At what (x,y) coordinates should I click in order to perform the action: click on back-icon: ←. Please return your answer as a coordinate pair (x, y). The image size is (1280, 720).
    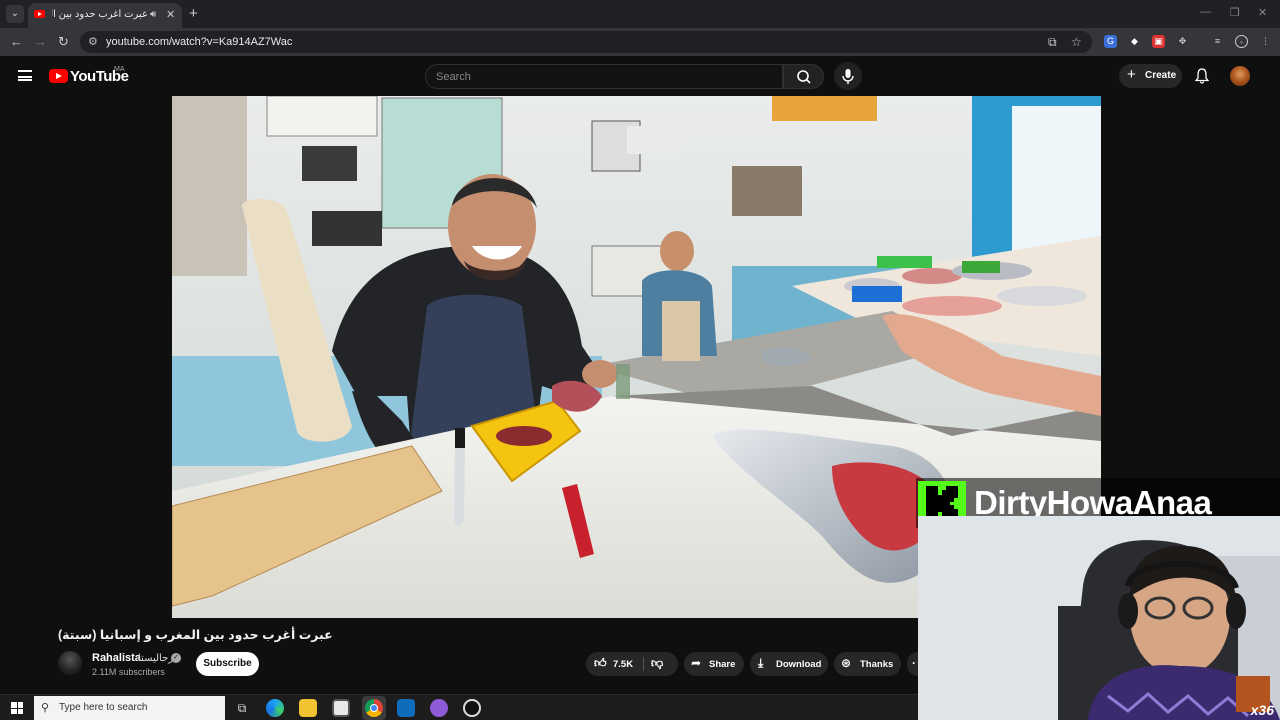
    Looking at the image, I should click on (16, 41).